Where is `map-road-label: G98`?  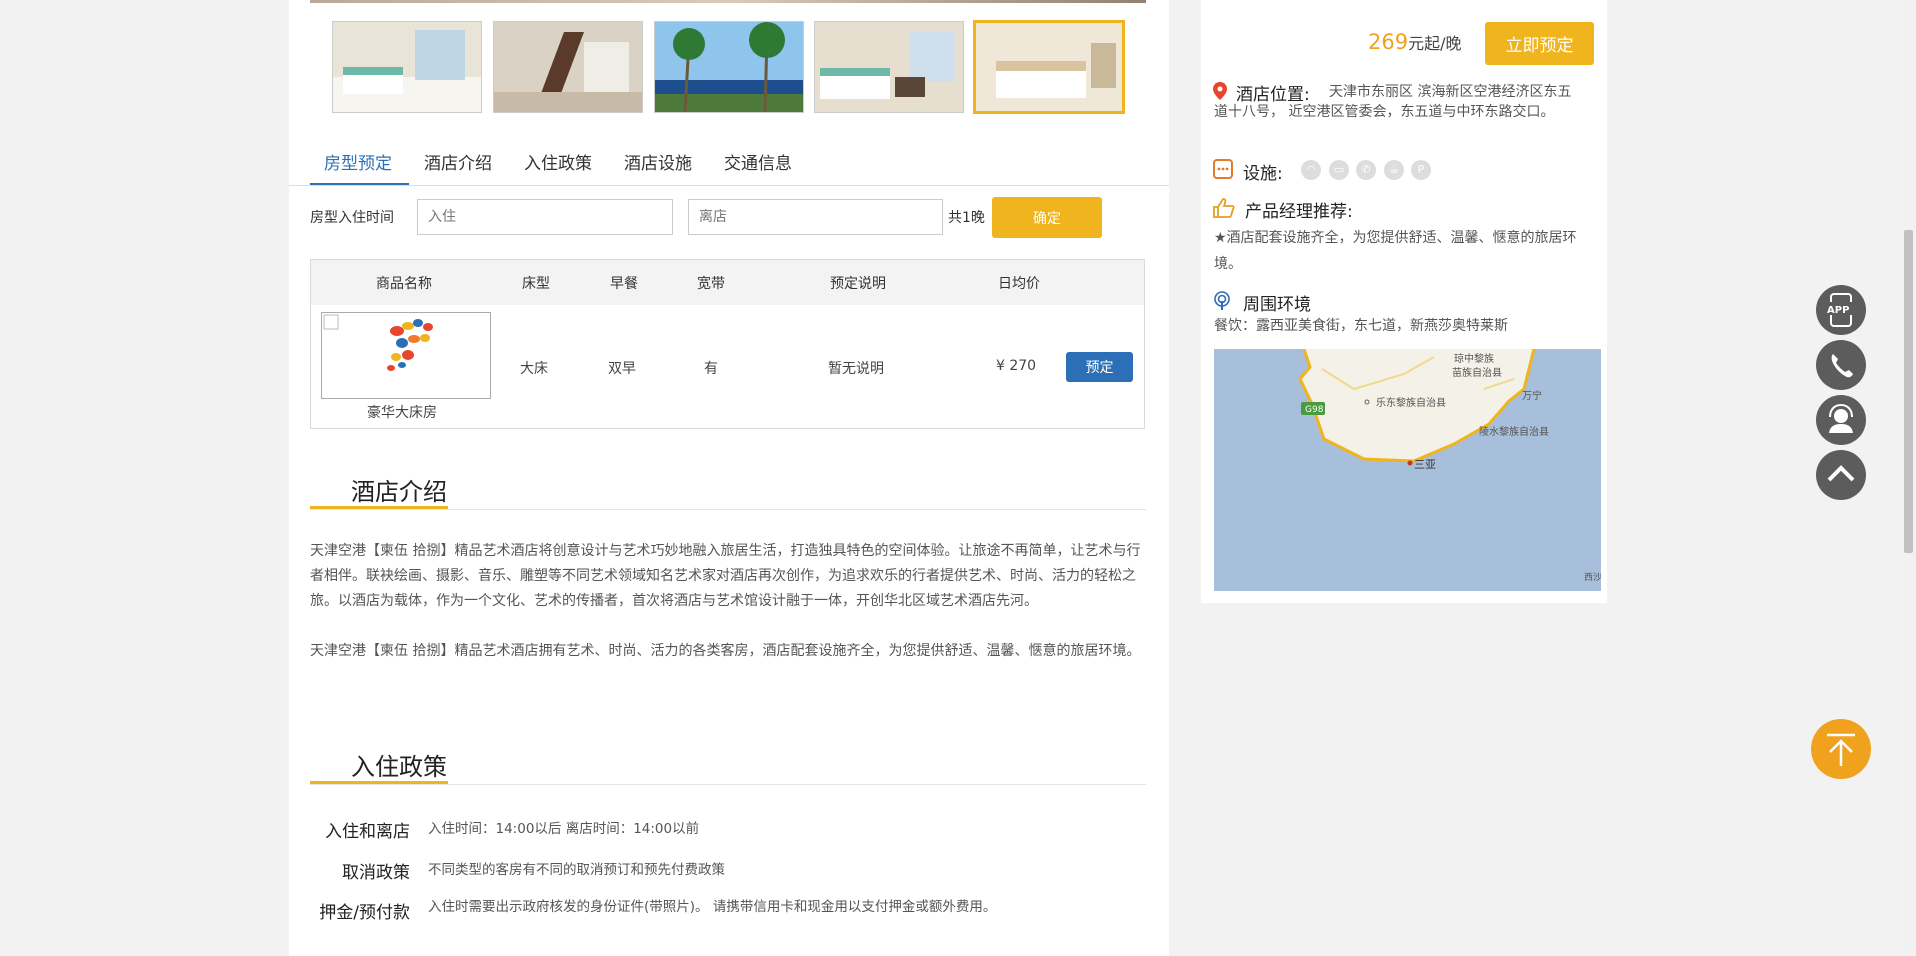
map-road-label: G98 is located at coordinates (1314, 410).